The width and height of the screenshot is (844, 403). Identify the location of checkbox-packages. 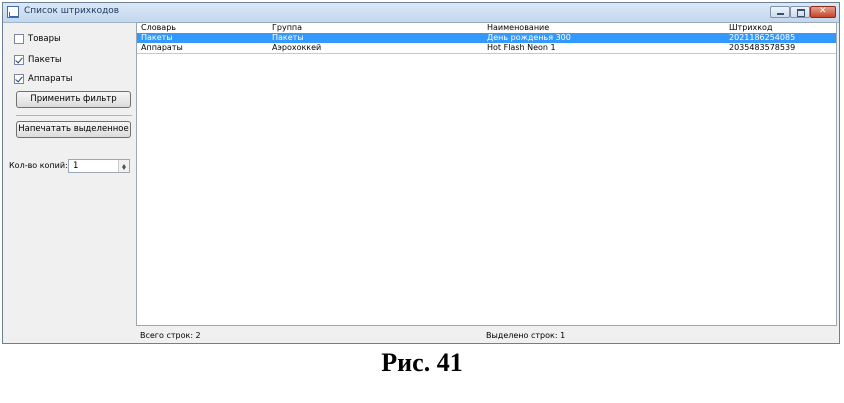
(19, 60).